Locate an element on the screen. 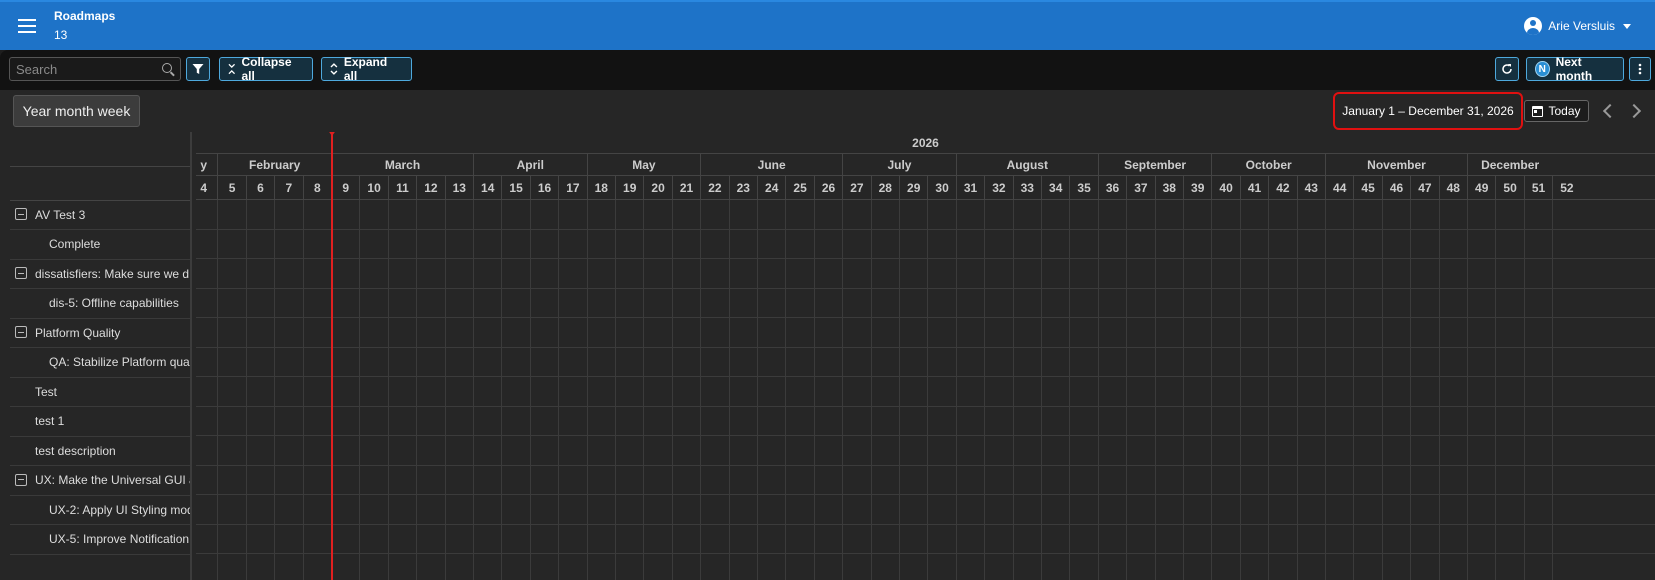 The width and height of the screenshot is (1655, 580). more-vertical-icon is located at coordinates (1640, 69).